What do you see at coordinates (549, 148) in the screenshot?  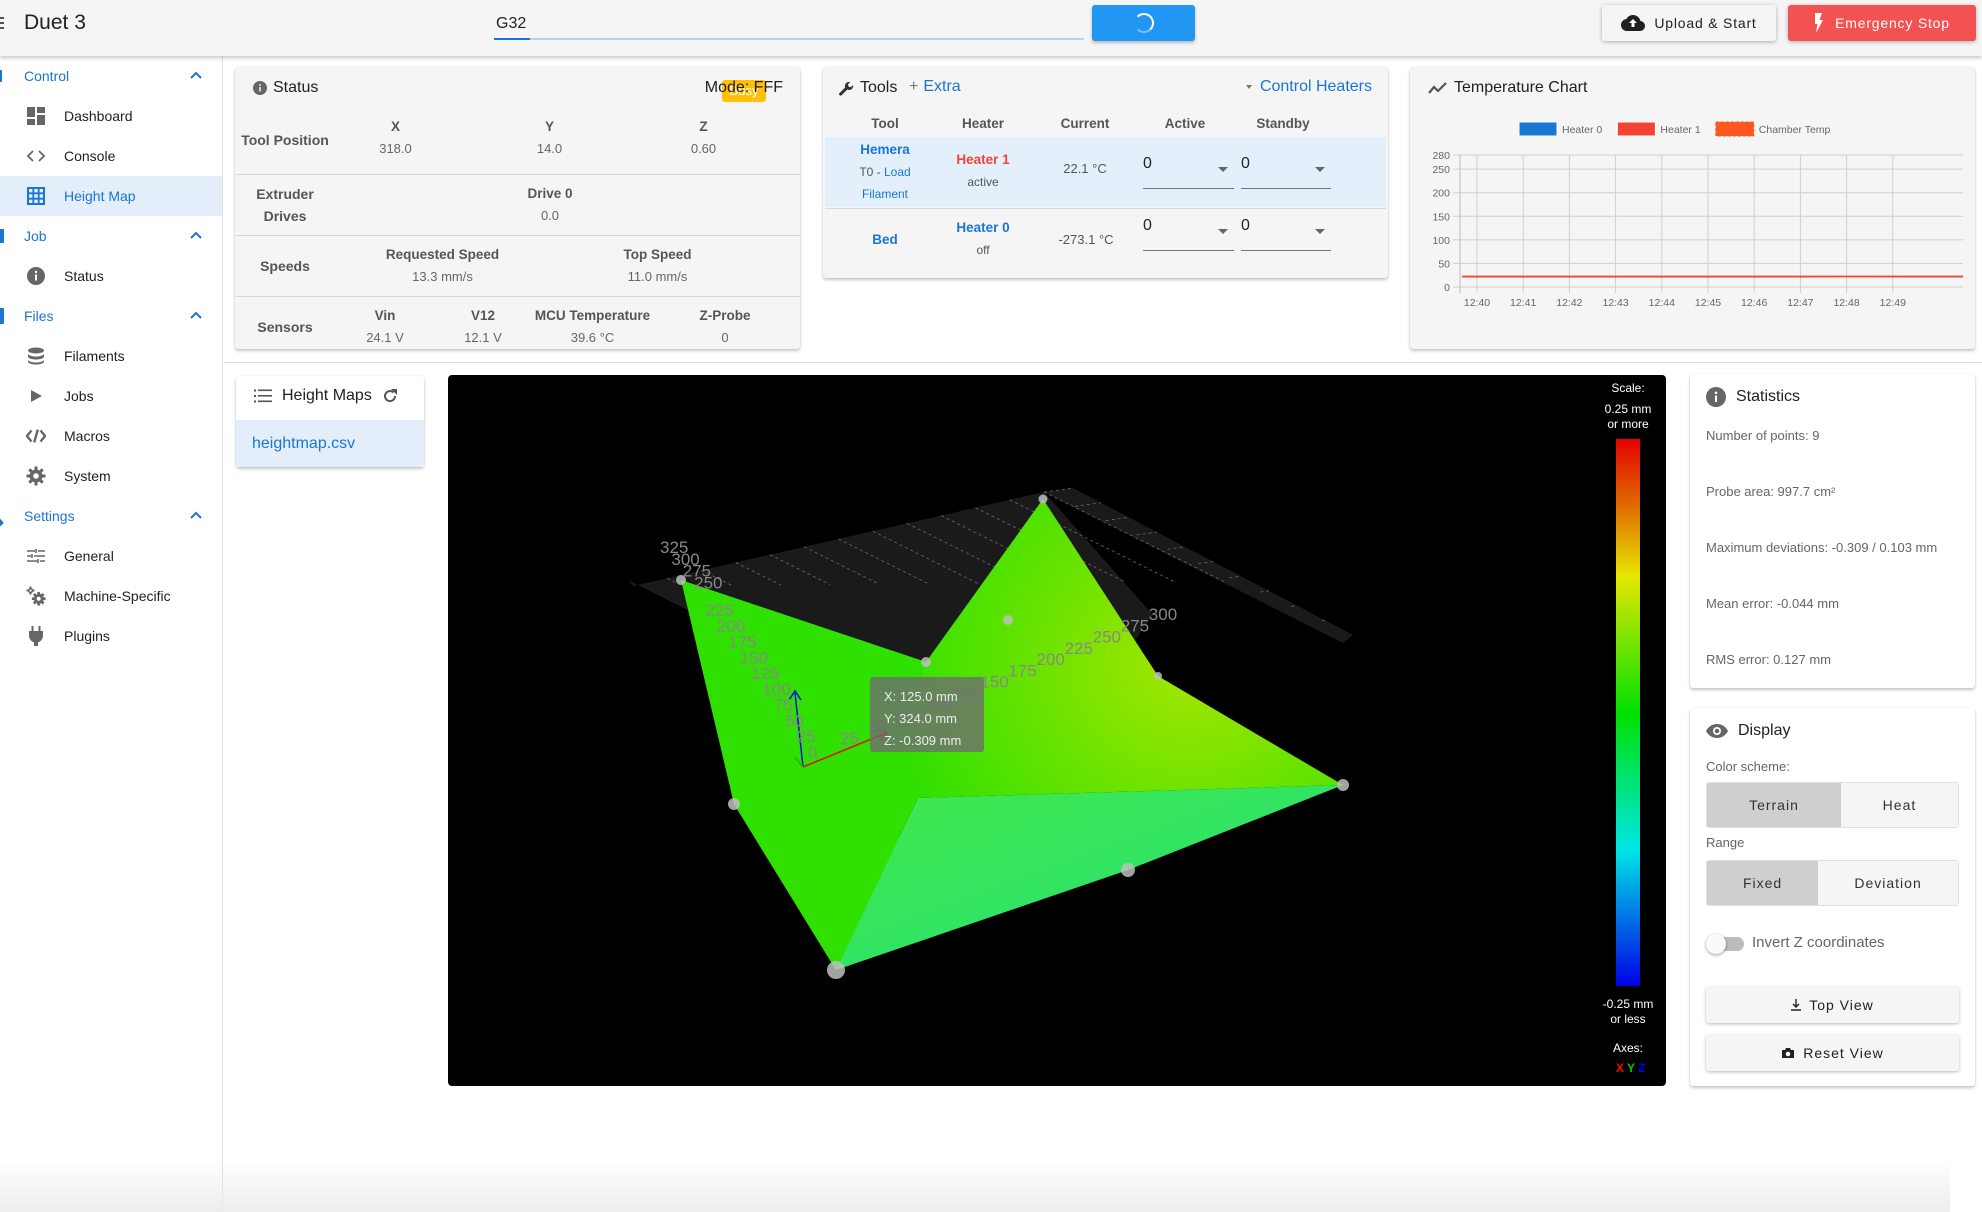 I see `axis-value: 14.0` at bounding box center [549, 148].